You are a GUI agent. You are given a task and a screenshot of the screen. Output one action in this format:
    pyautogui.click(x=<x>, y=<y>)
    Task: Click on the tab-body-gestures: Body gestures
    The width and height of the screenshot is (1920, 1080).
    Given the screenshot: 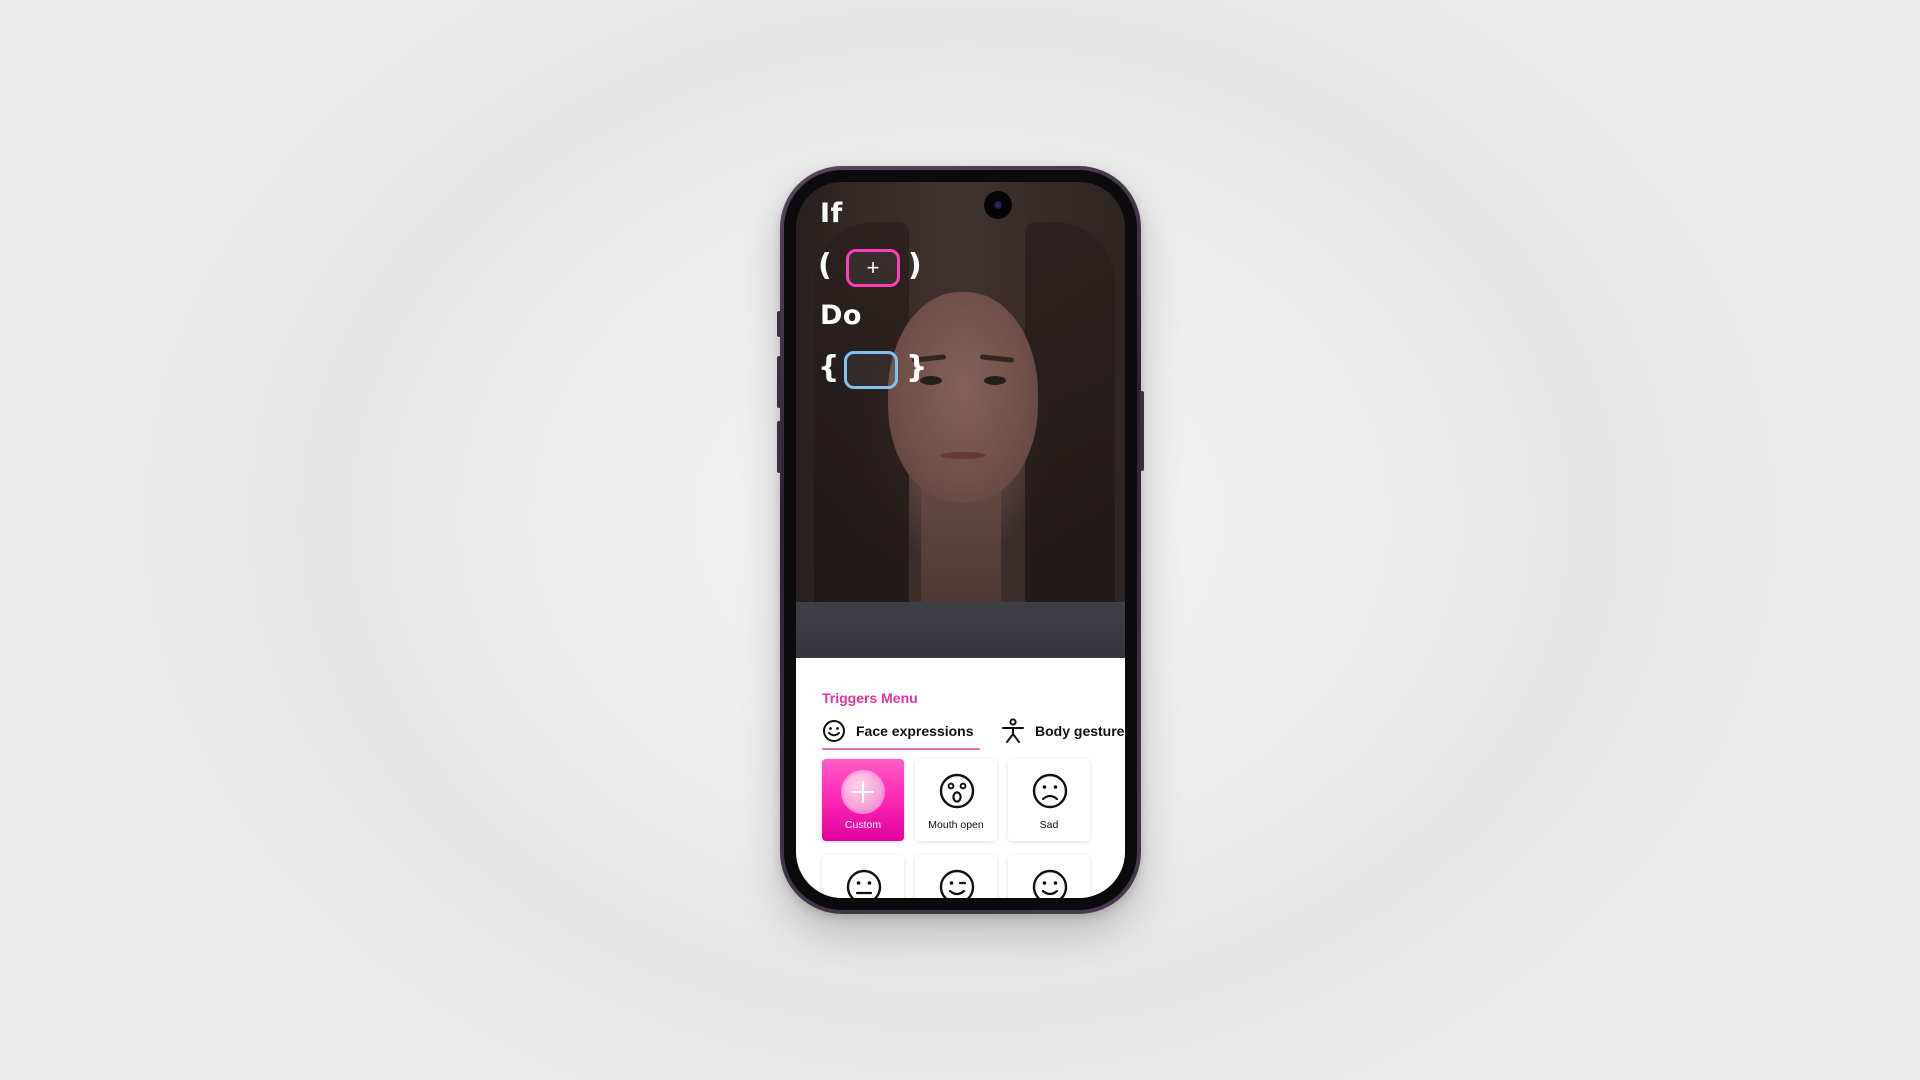 What is the action you would take?
    pyautogui.click(x=1063, y=731)
    